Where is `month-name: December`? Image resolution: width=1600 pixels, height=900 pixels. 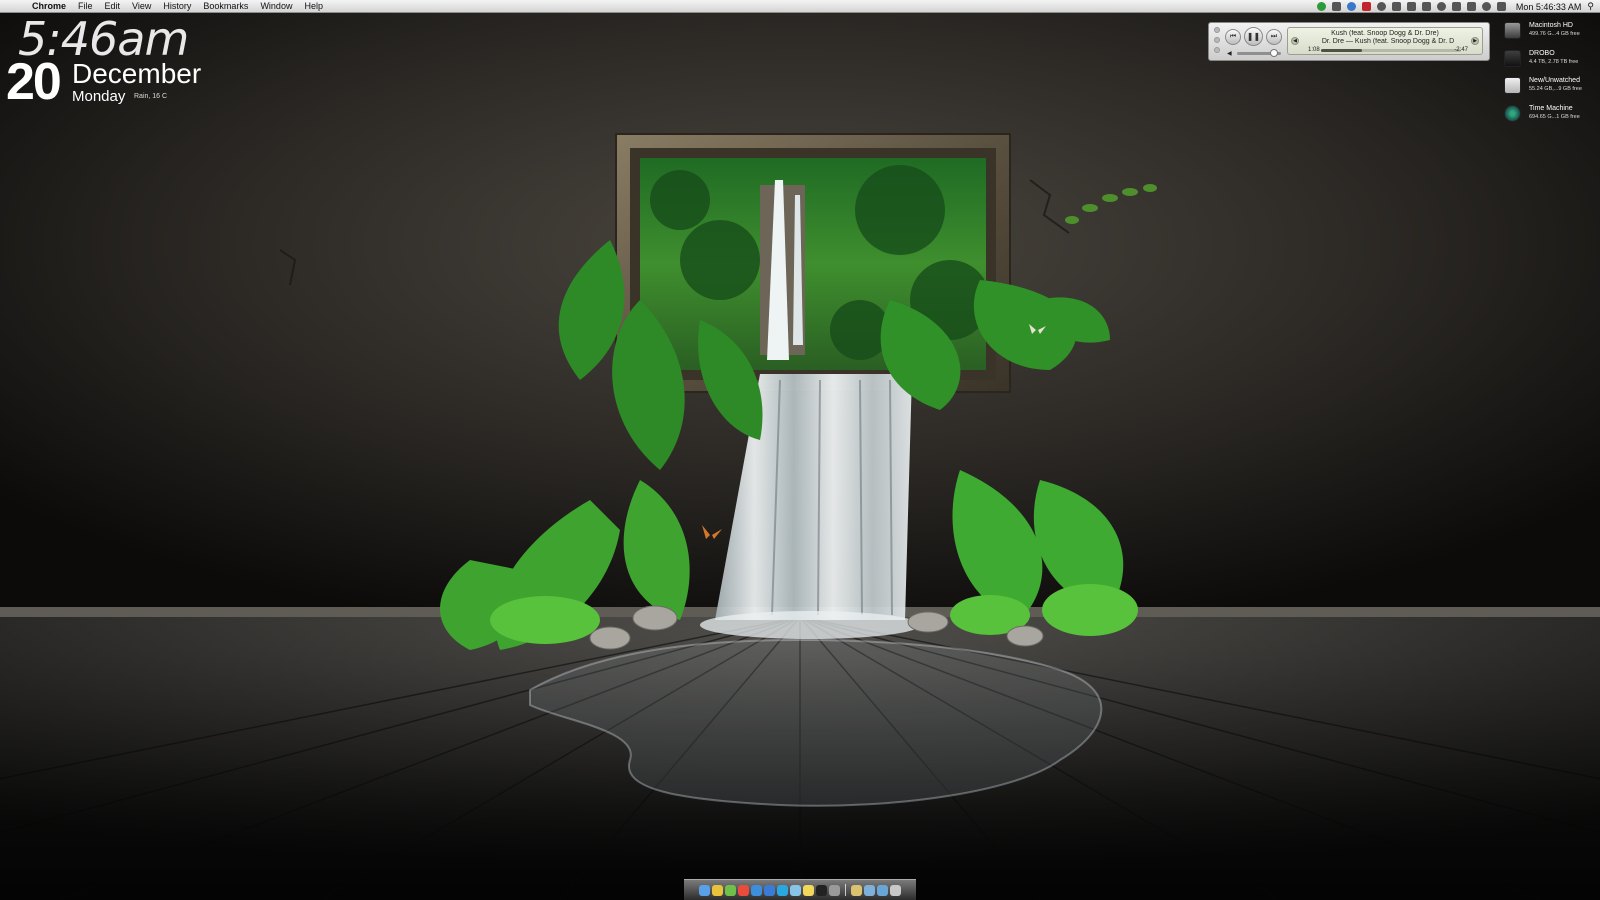
month-name: December is located at coordinates (137, 73).